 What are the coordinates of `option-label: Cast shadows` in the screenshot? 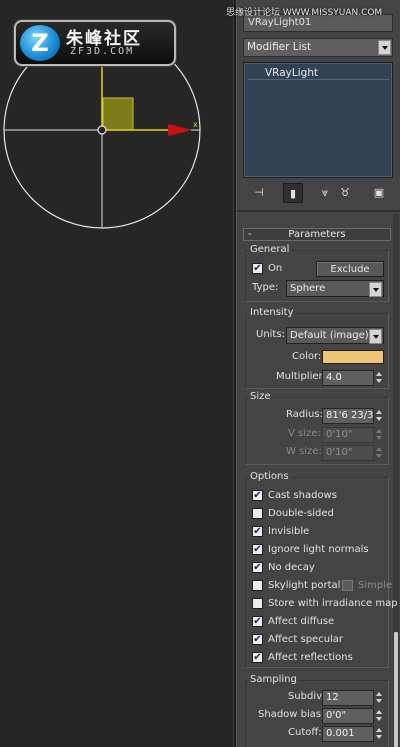 It's located at (302, 495).